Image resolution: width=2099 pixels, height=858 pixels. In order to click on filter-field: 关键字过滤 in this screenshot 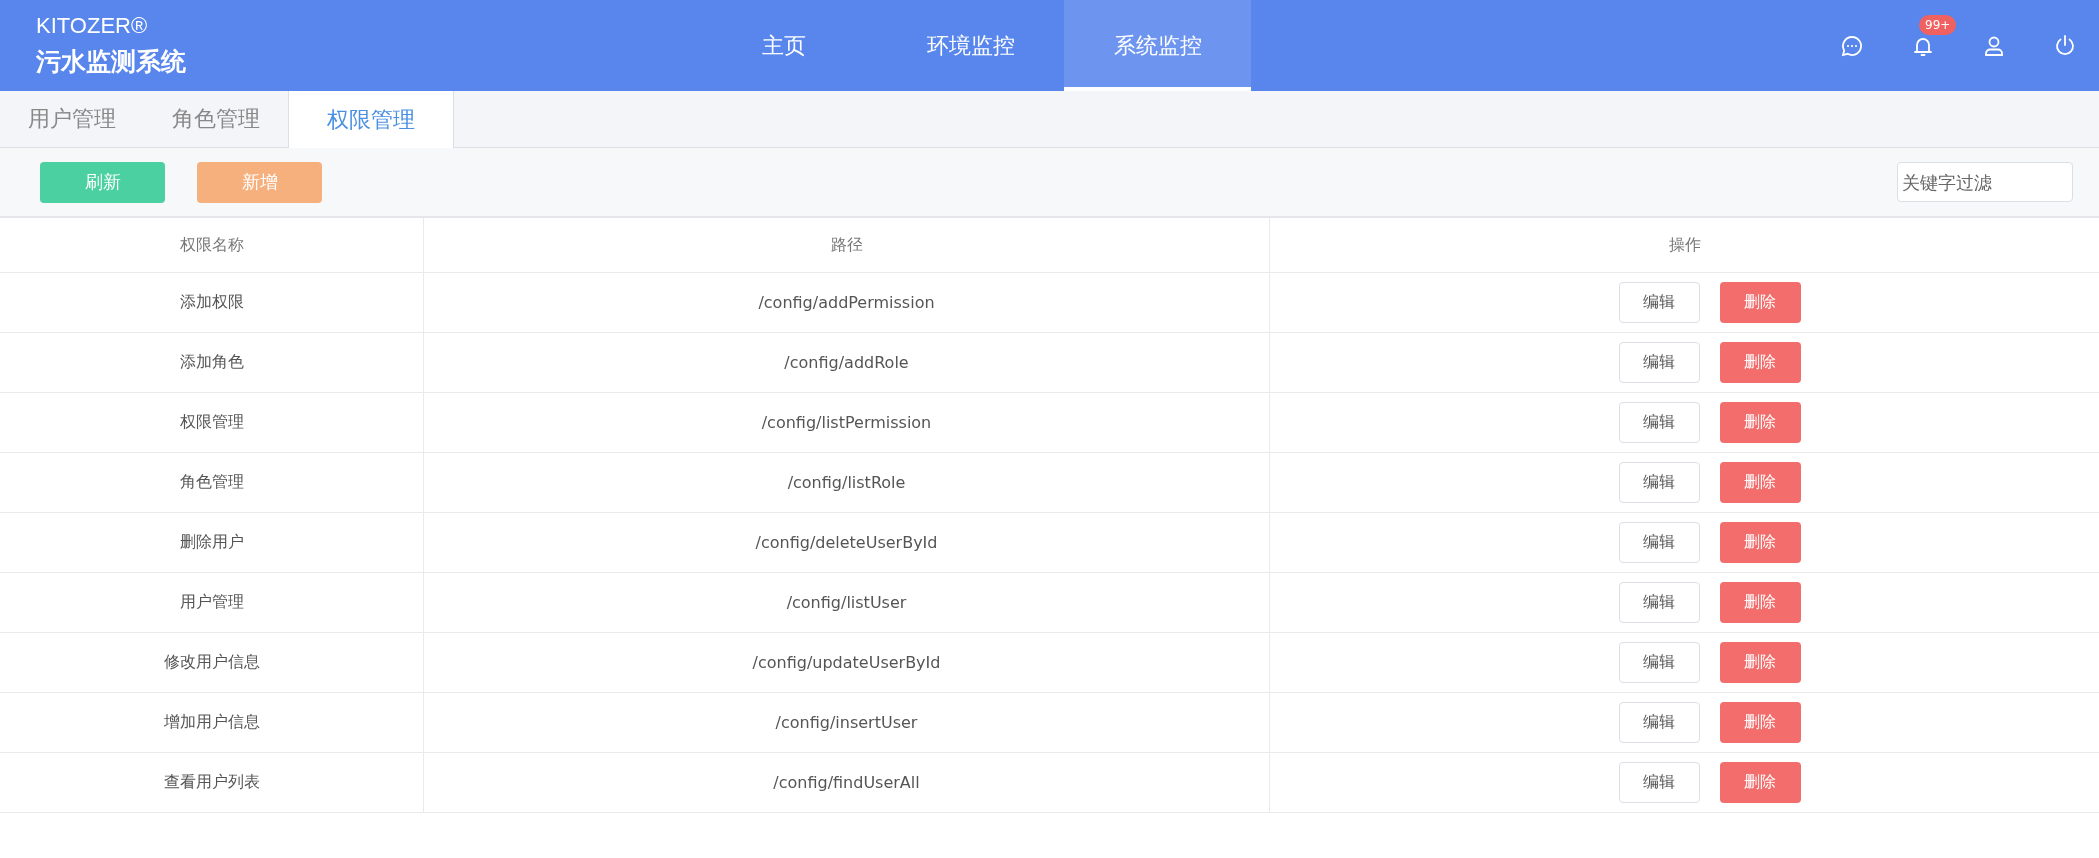, I will do `click(1985, 182)`.